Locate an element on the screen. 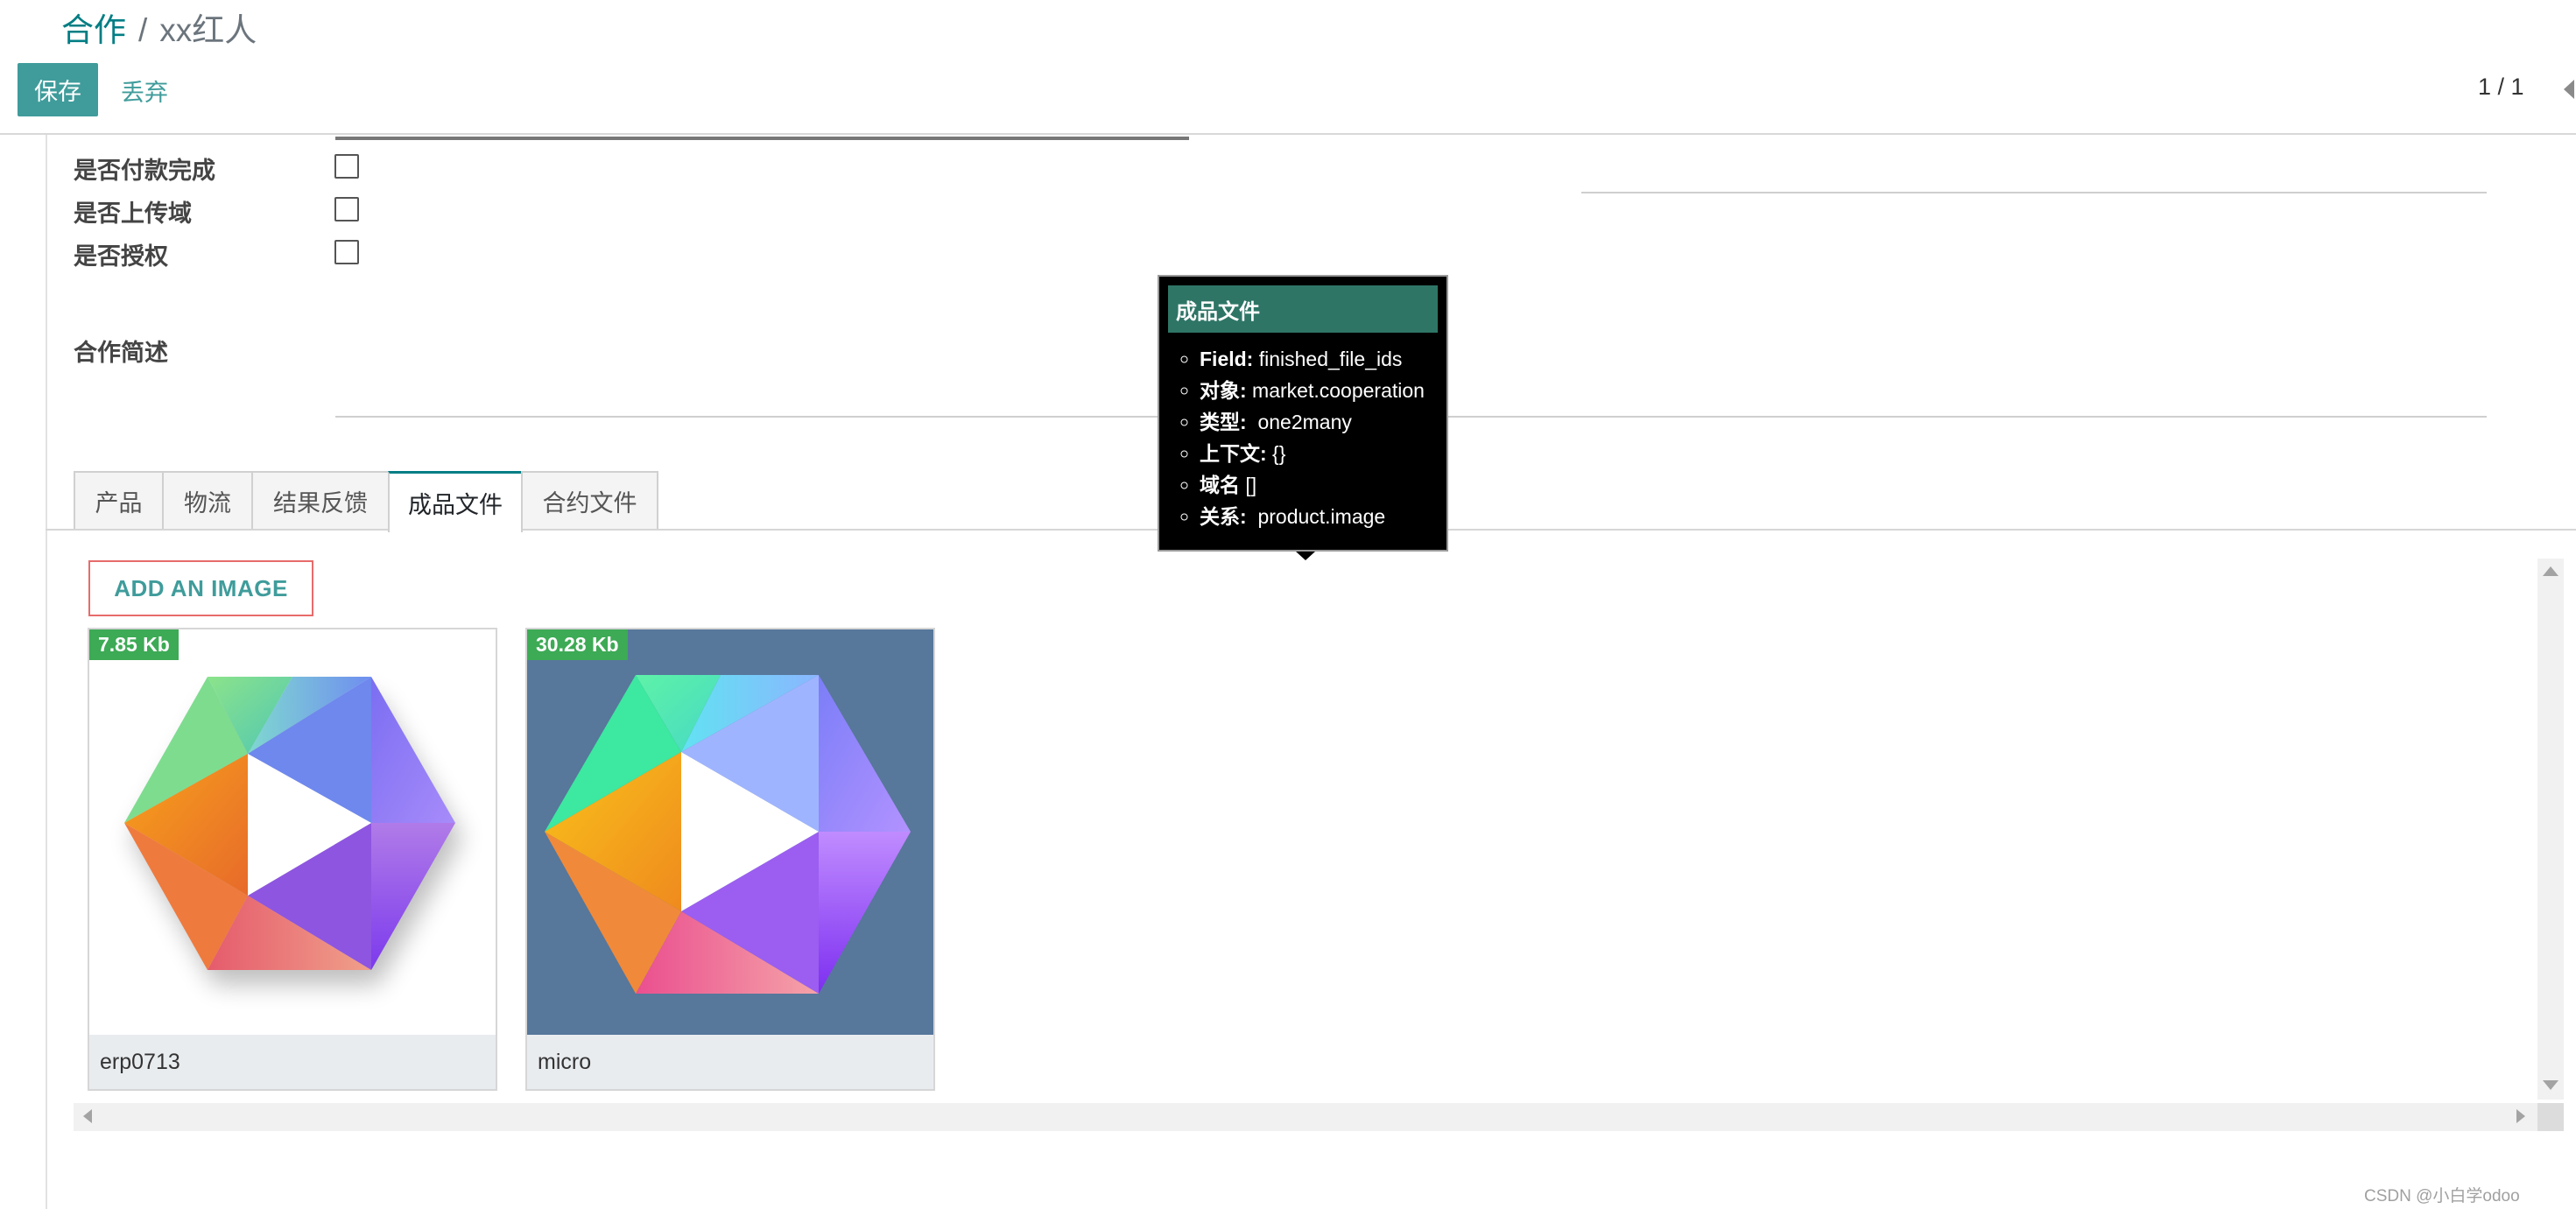 This screenshot has width=2576, height=1209. tooltip-row: 对象: market.cooperation is located at coordinates (1312, 390).